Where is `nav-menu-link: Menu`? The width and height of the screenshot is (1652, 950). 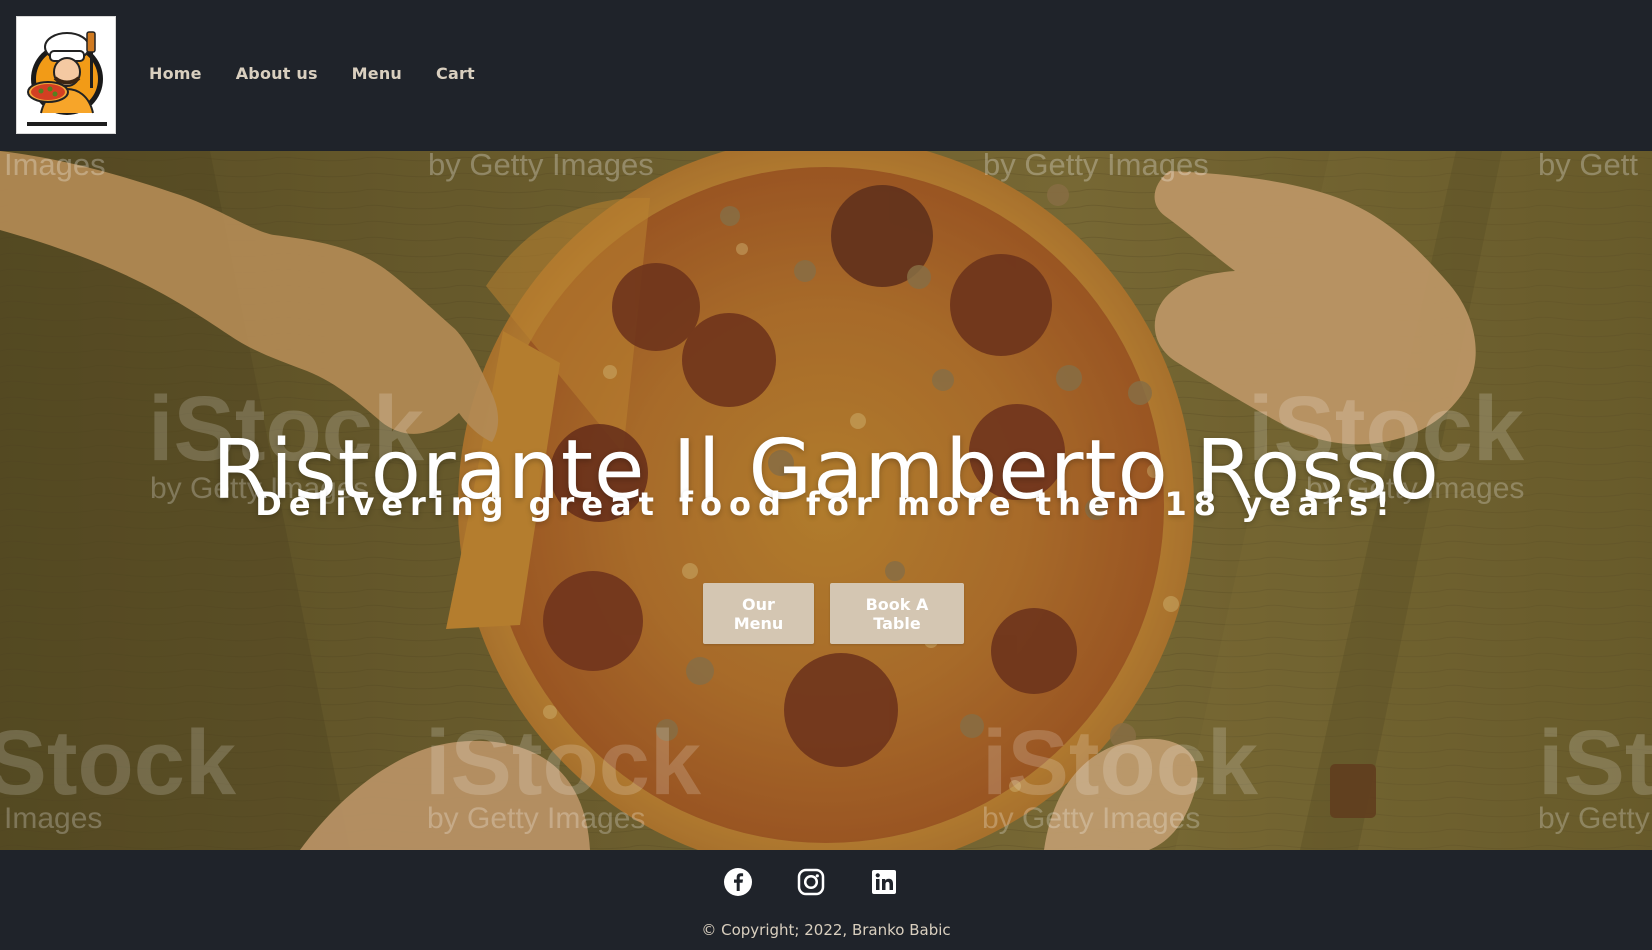
nav-menu-link: Menu is located at coordinates (377, 73).